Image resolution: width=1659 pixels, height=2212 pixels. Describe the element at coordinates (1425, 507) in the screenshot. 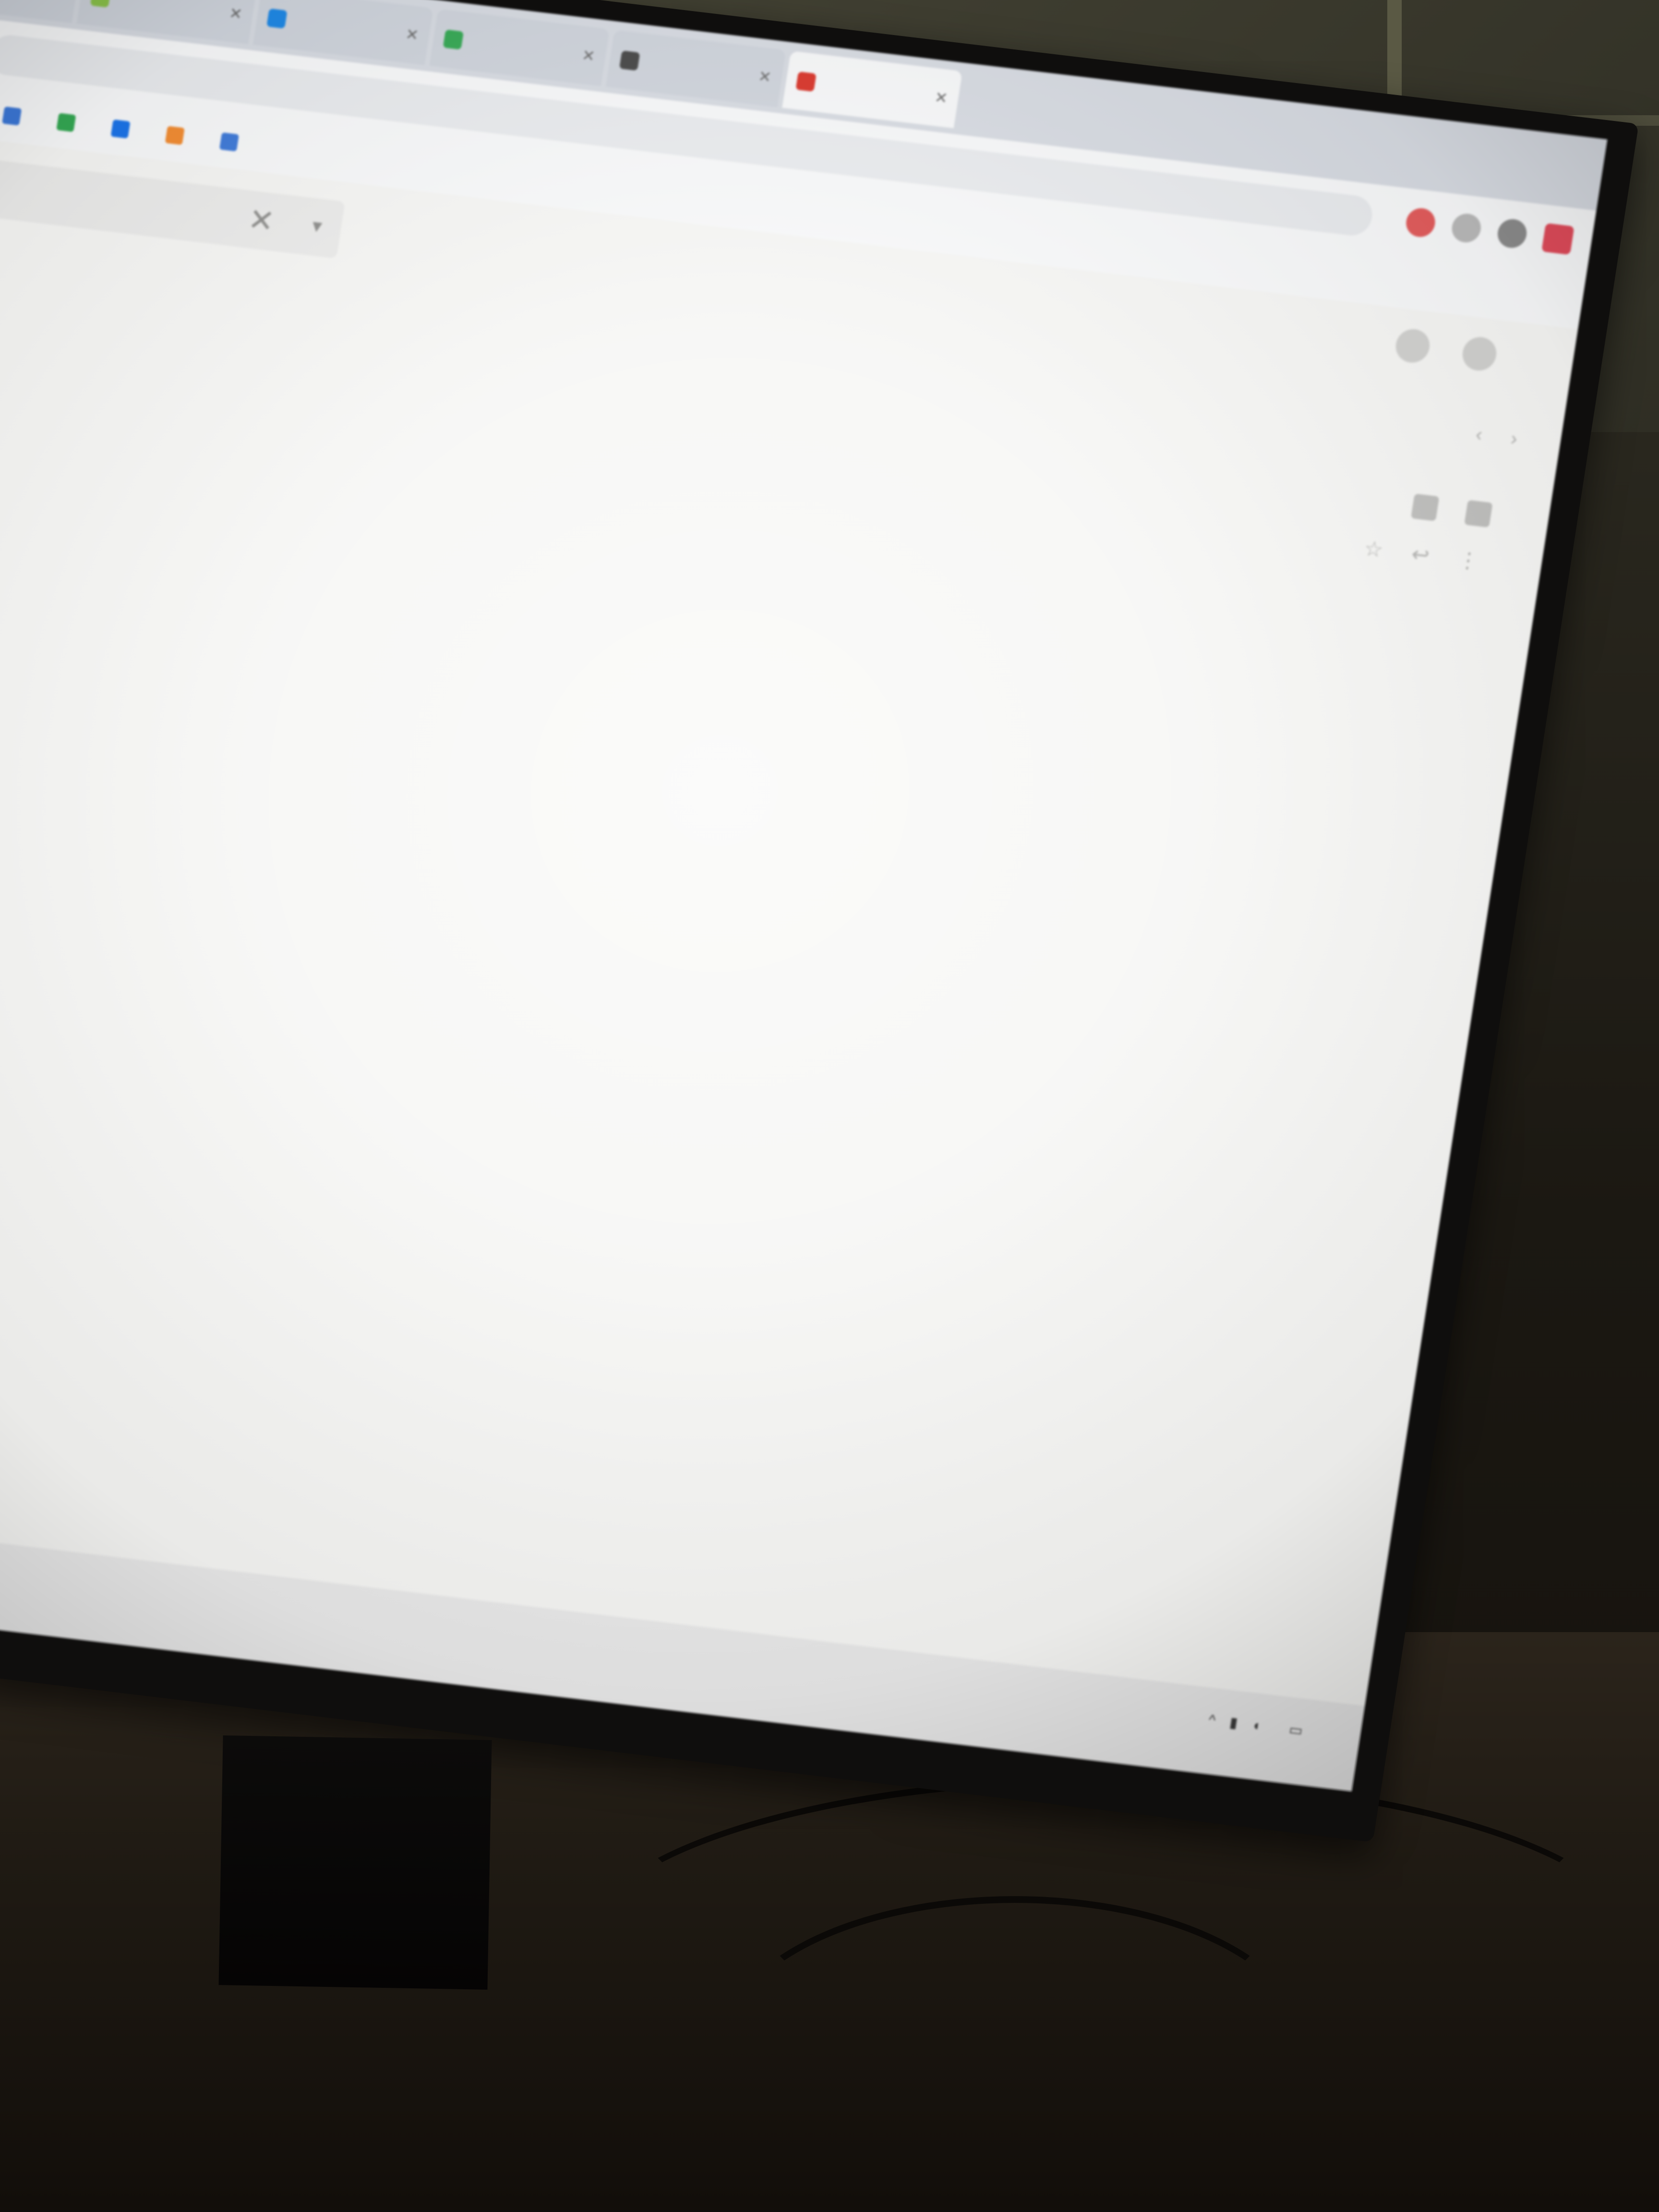

I see `print-icon` at that location.